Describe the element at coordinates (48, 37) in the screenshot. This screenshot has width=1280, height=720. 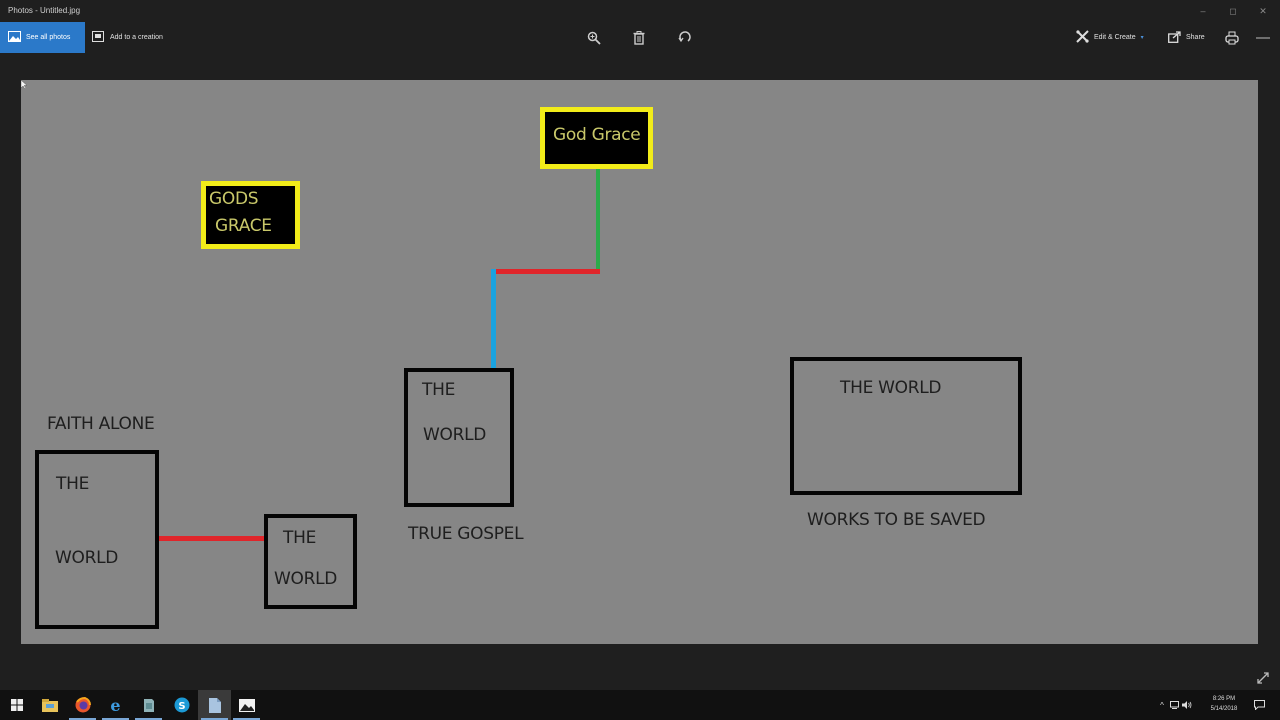
I see `see-all-photos-label: See all photos` at that location.